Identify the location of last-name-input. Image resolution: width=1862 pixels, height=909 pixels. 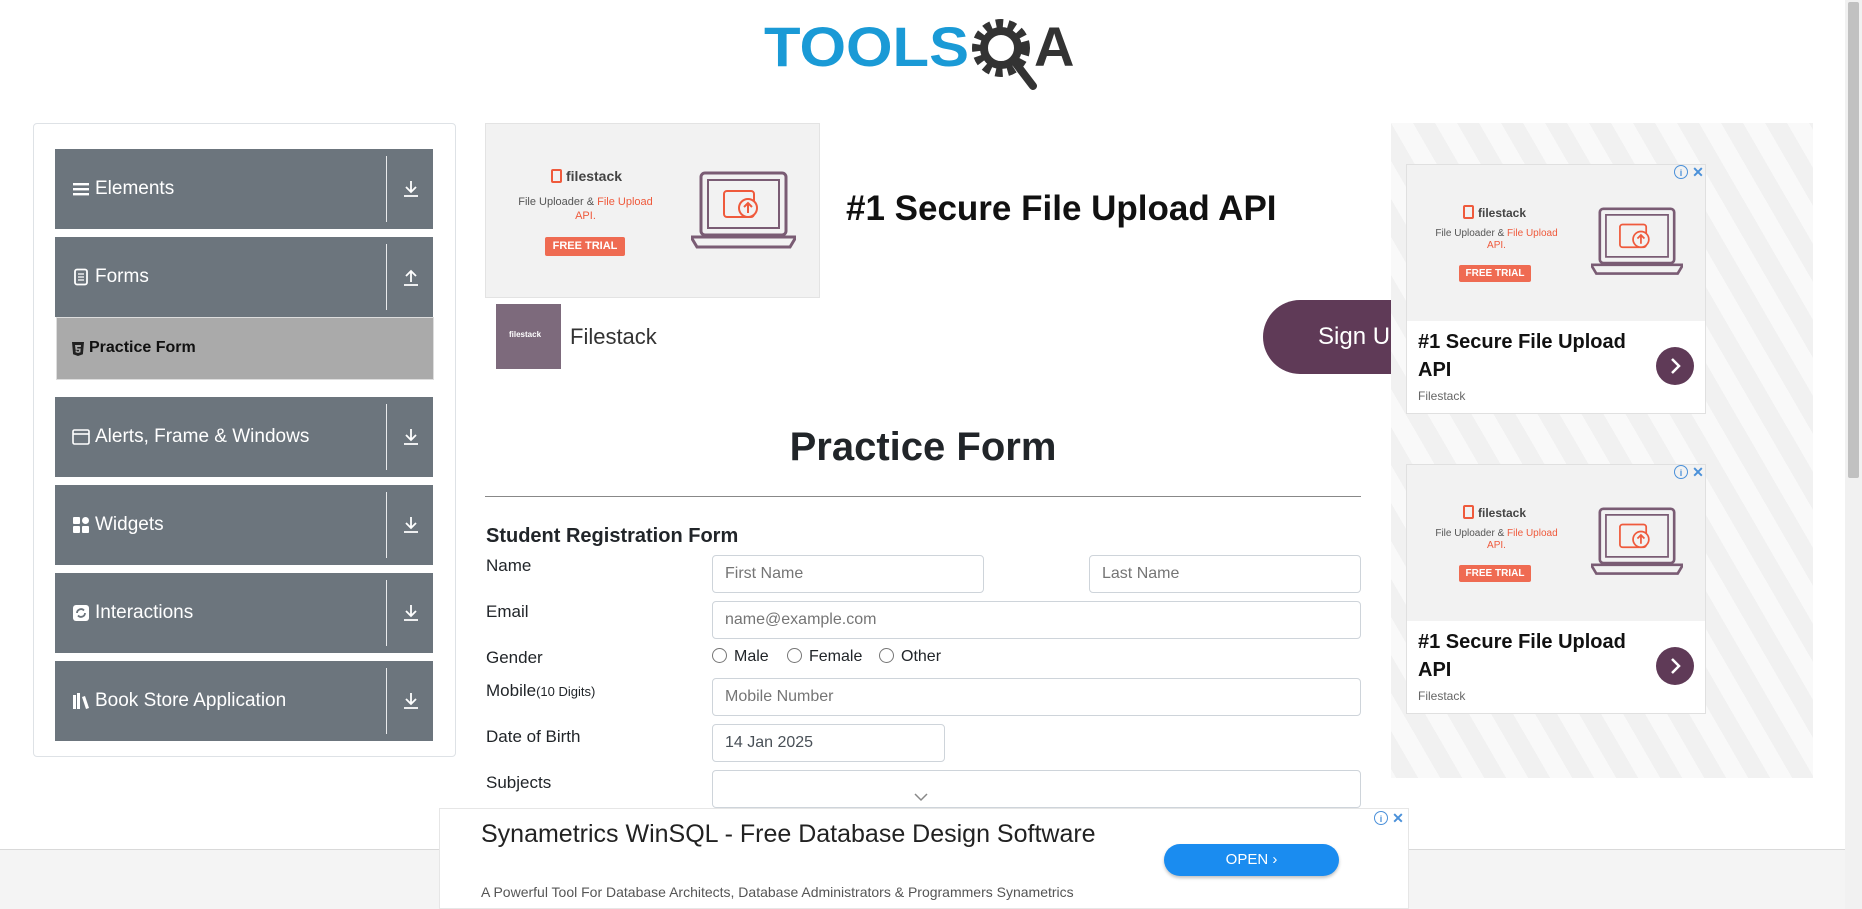
(1225, 574).